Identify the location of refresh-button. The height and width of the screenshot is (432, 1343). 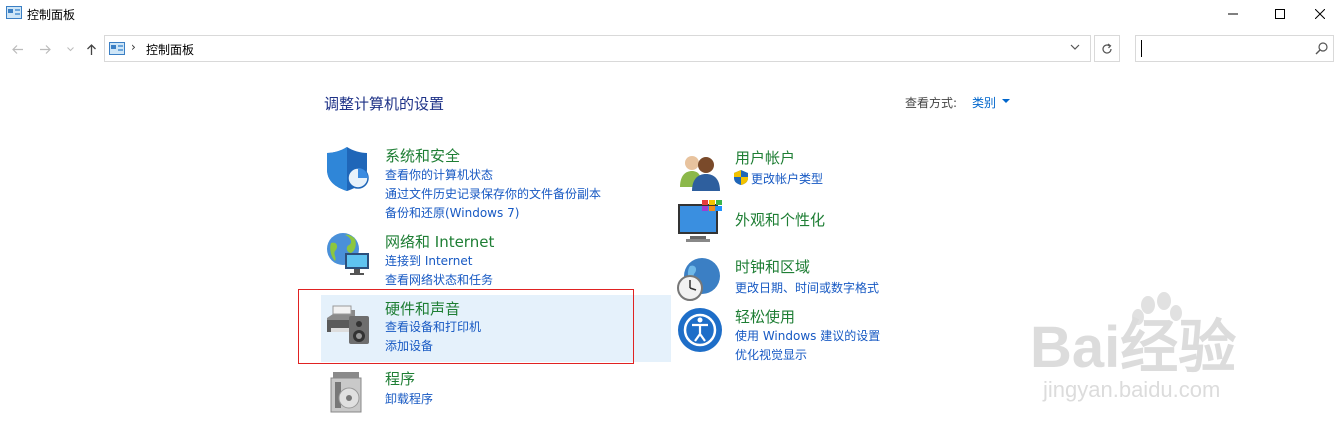
(1107, 48).